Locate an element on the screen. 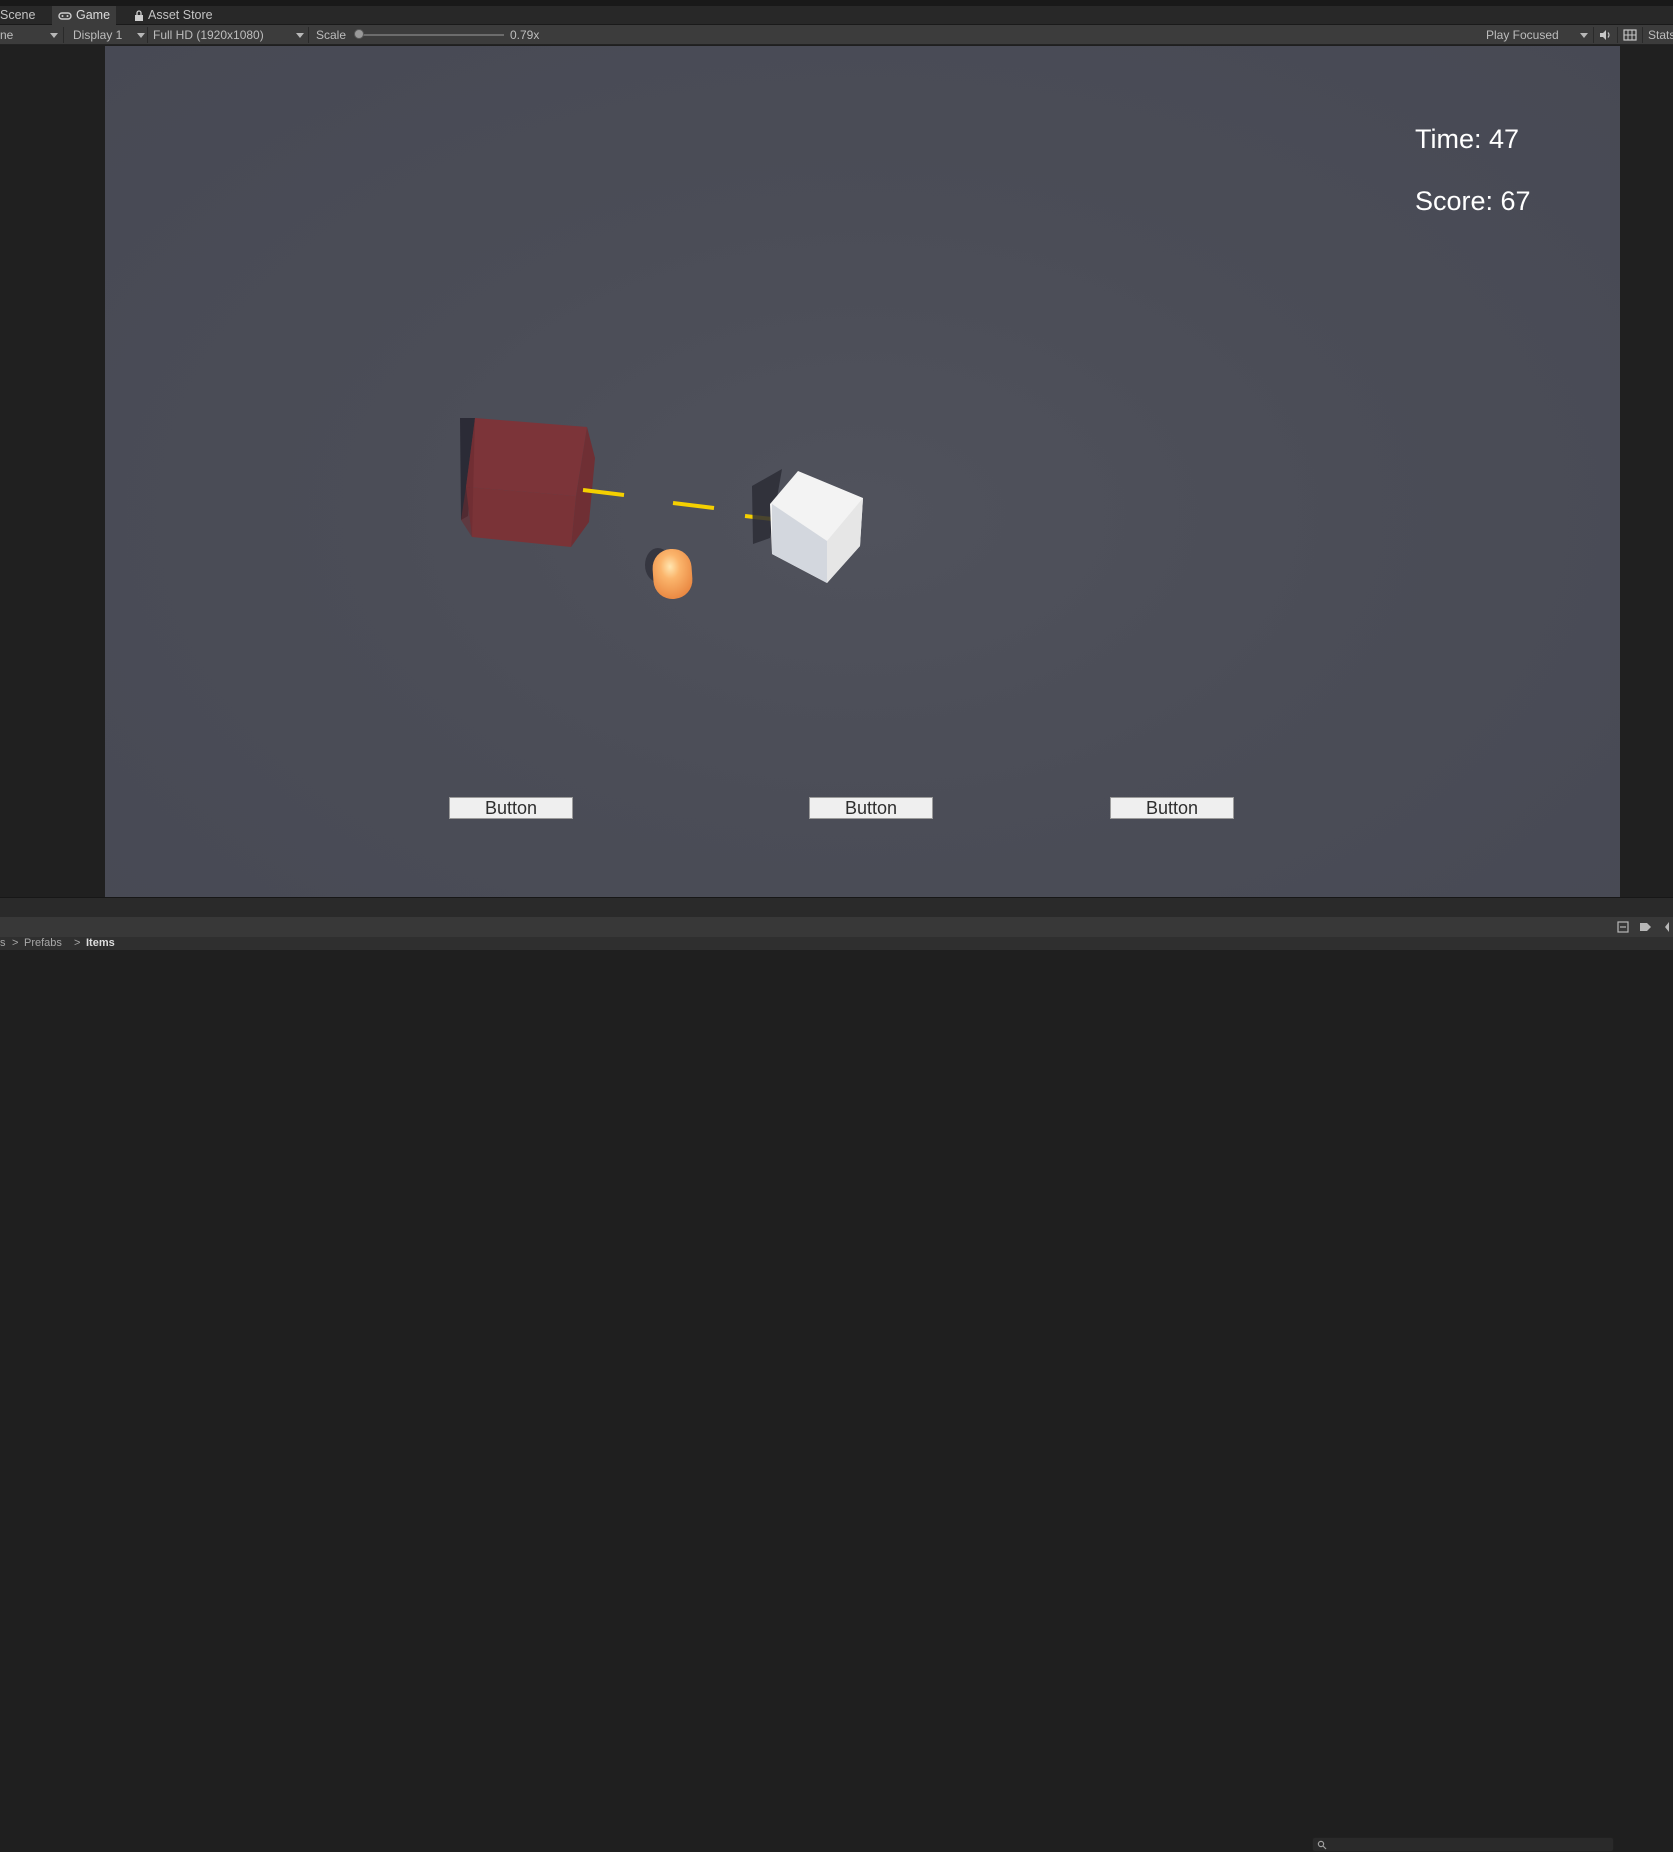 The width and height of the screenshot is (1673, 1852). stats-button-label: Stats is located at coordinates (1660, 35).